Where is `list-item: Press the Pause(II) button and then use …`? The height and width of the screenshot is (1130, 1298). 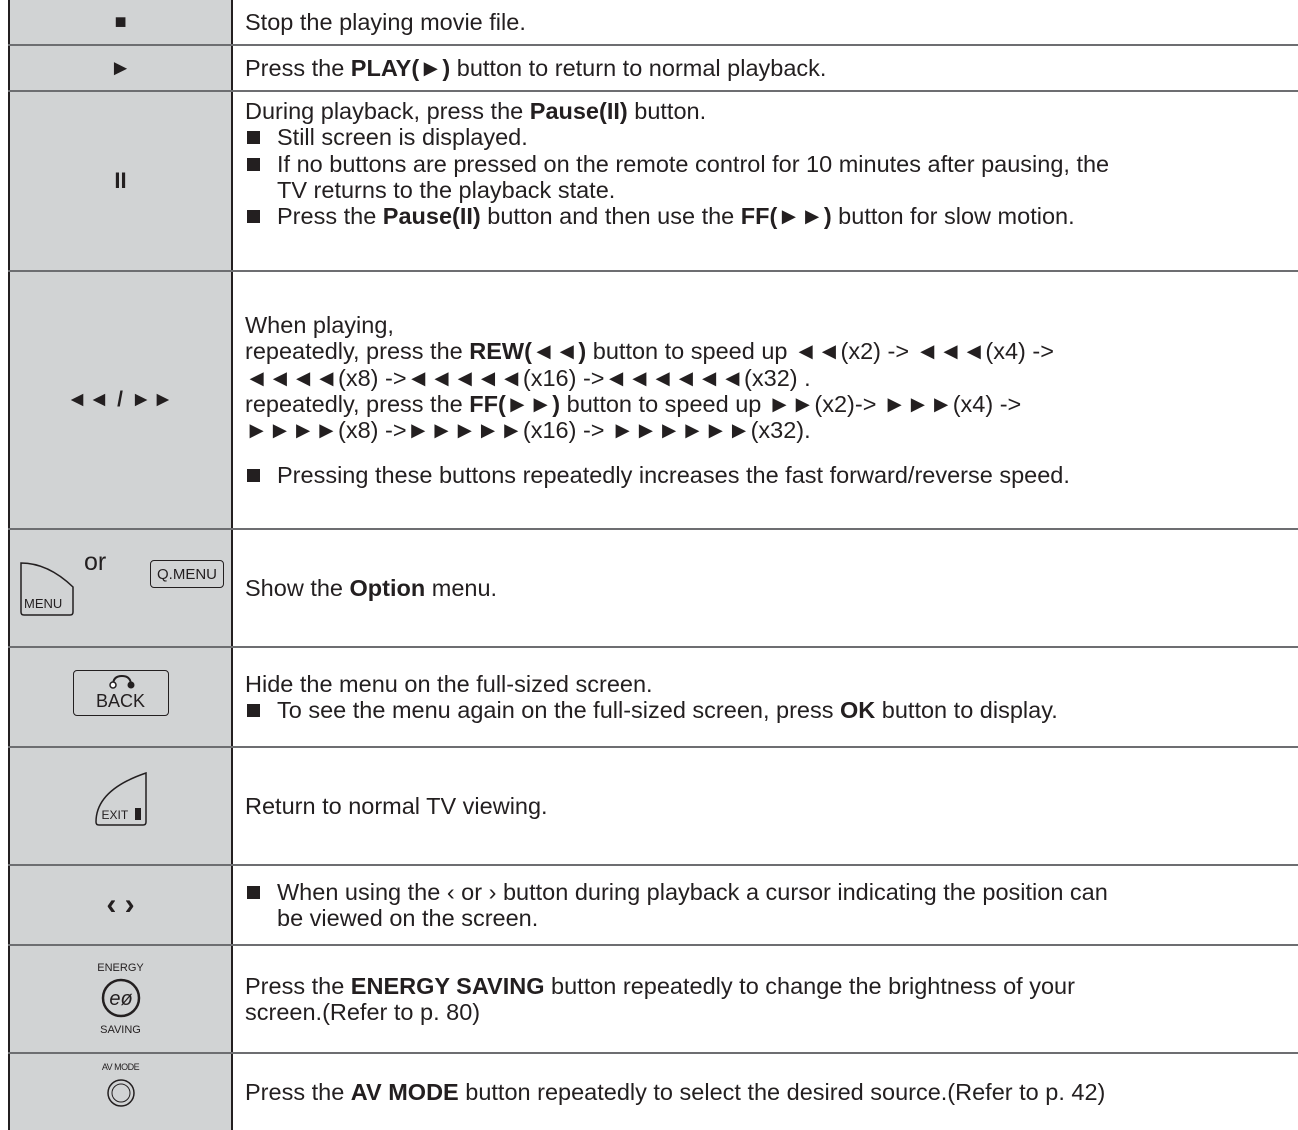
list-item: Press the Pause(II) button and then use … is located at coordinates (766, 216).